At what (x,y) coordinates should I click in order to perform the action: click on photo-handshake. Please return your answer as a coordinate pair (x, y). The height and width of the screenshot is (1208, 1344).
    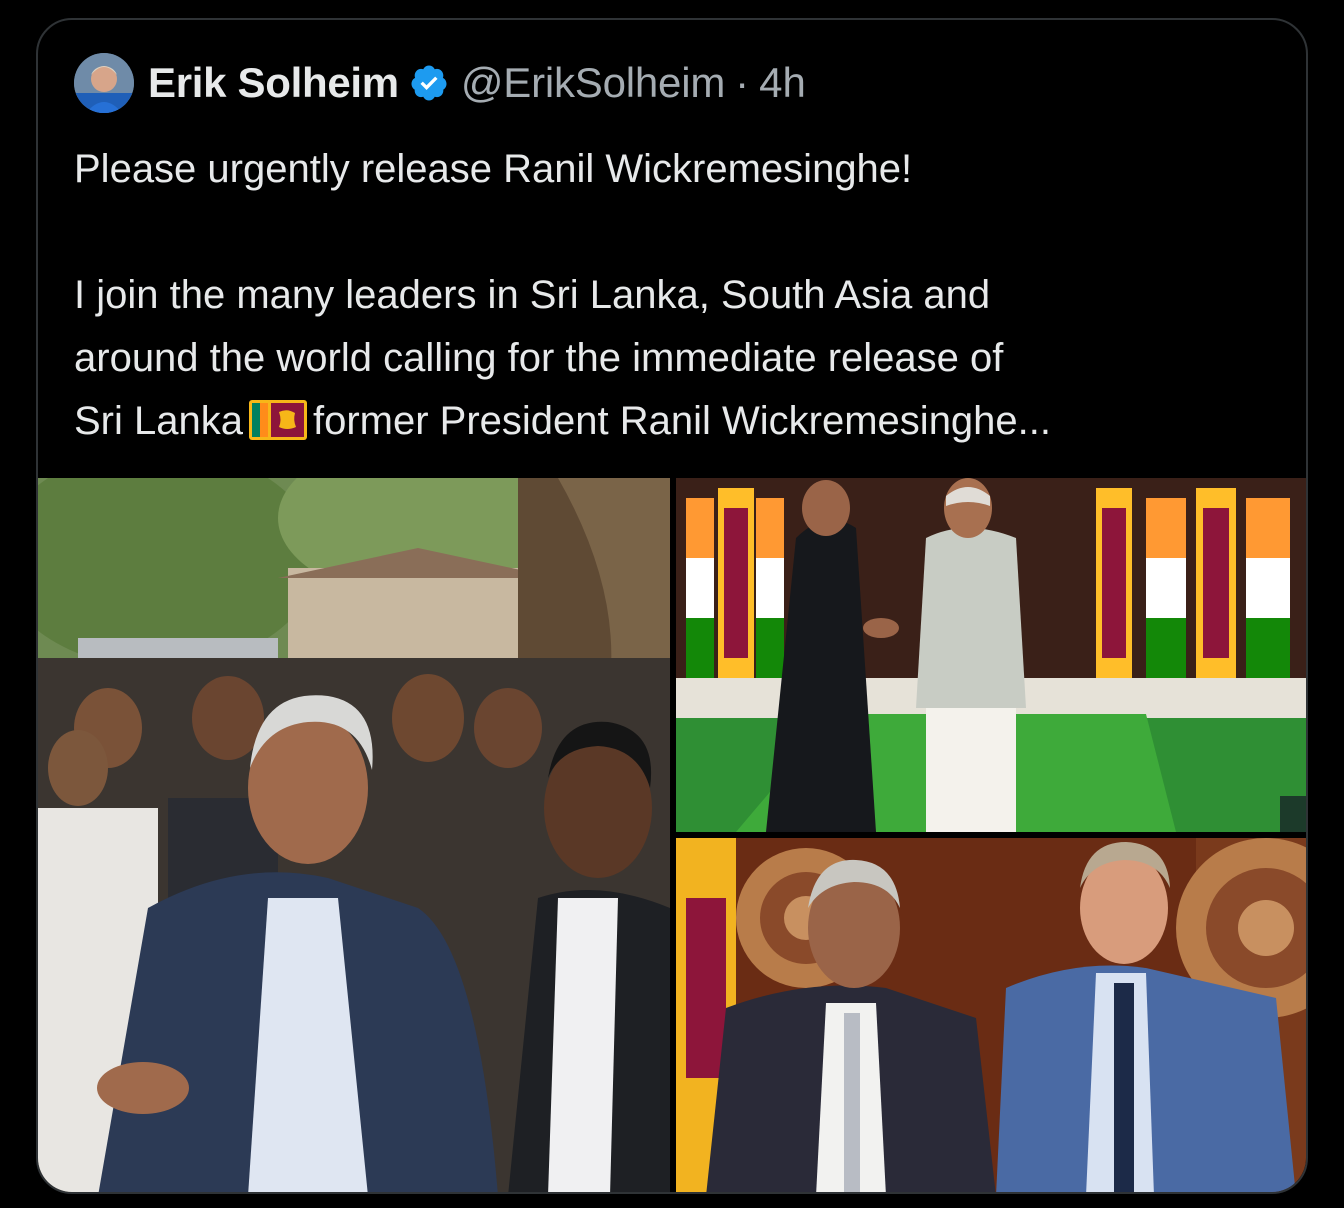
    Looking at the image, I should click on (991, 655).